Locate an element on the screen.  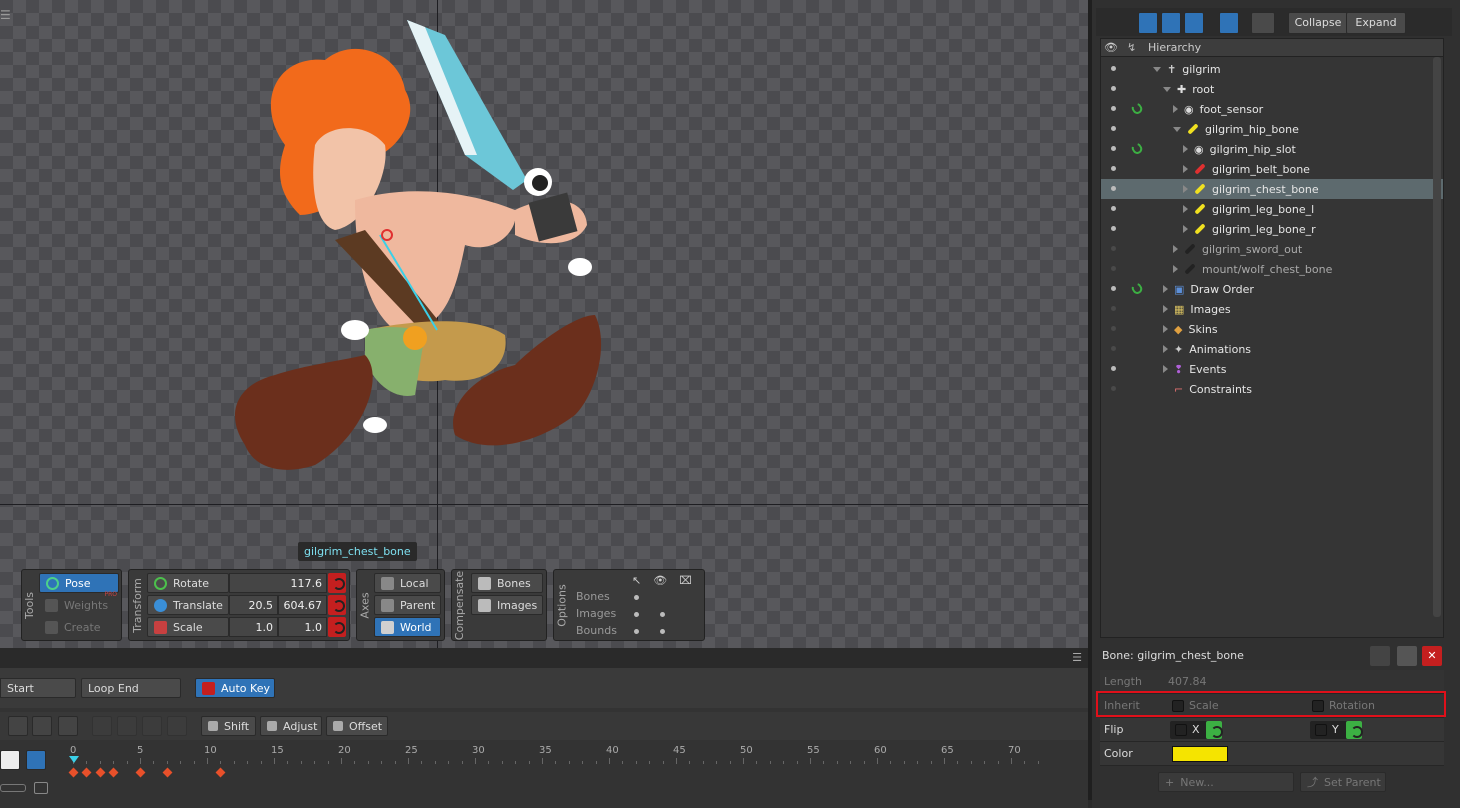
attachment-filter-icon is located at coordinates (1194, 23).